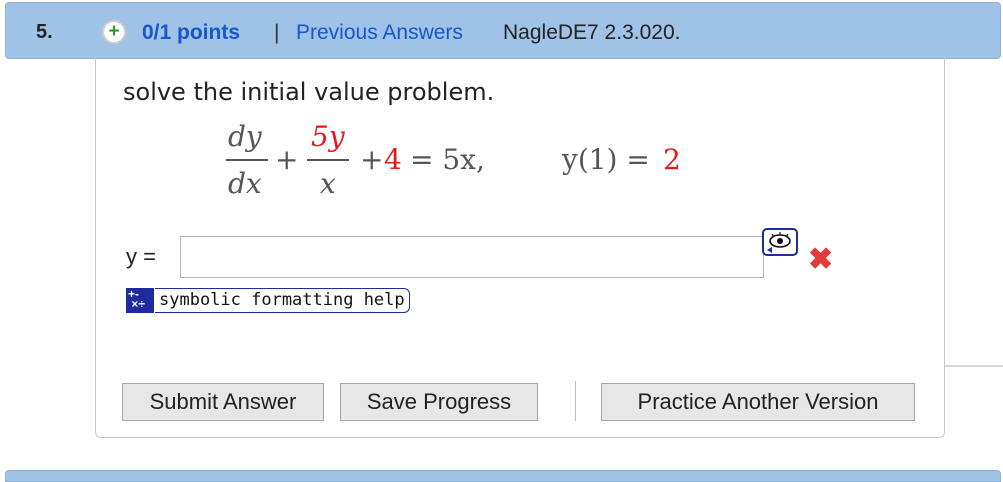 The height and width of the screenshot is (482, 1003). What do you see at coordinates (223, 402) in the screenshot?
I see `submit-answer-button: Submit Answer` at bounding box center [223, 402].